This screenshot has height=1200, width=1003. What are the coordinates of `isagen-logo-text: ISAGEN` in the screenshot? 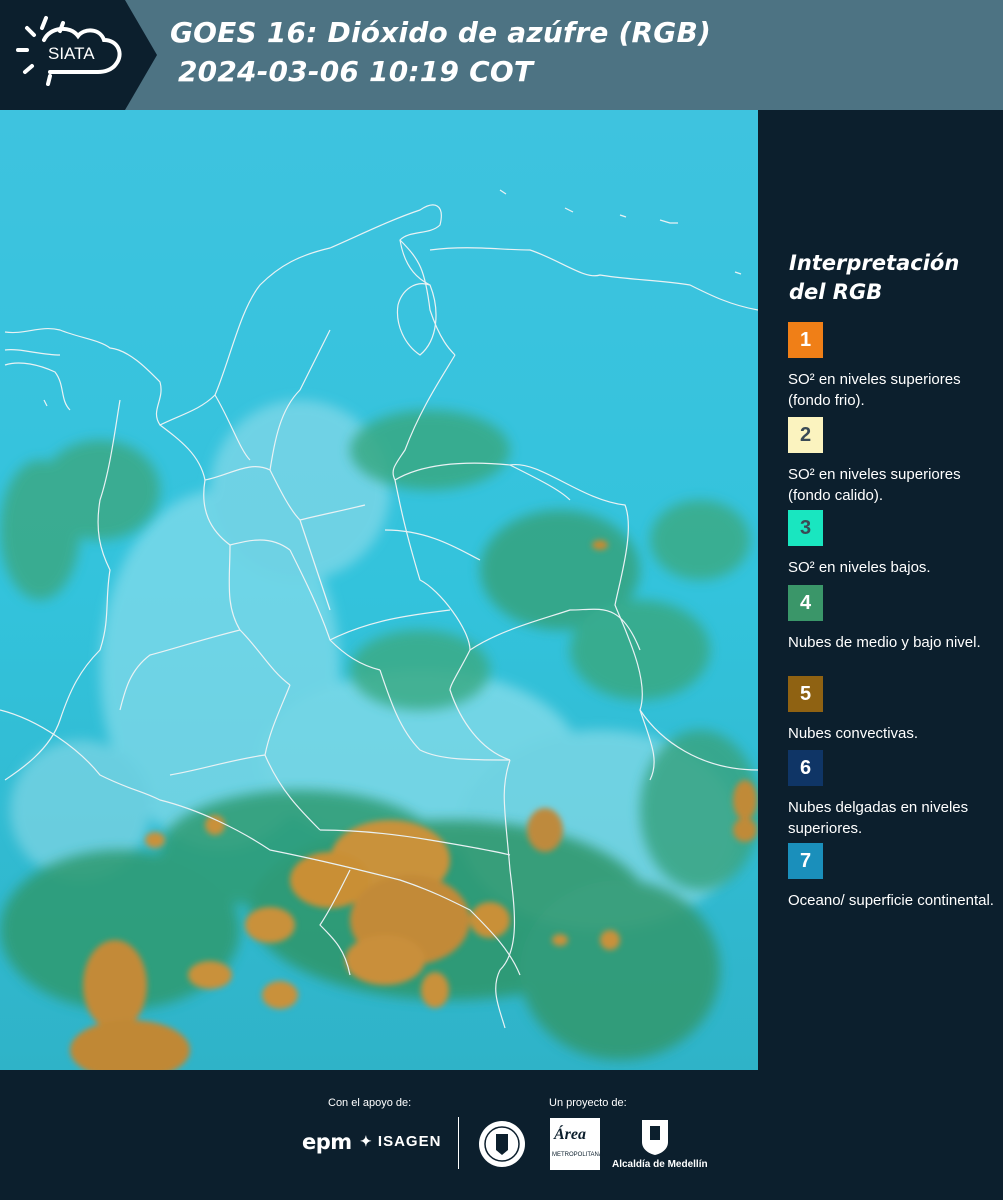 It's located at (409, 1141).